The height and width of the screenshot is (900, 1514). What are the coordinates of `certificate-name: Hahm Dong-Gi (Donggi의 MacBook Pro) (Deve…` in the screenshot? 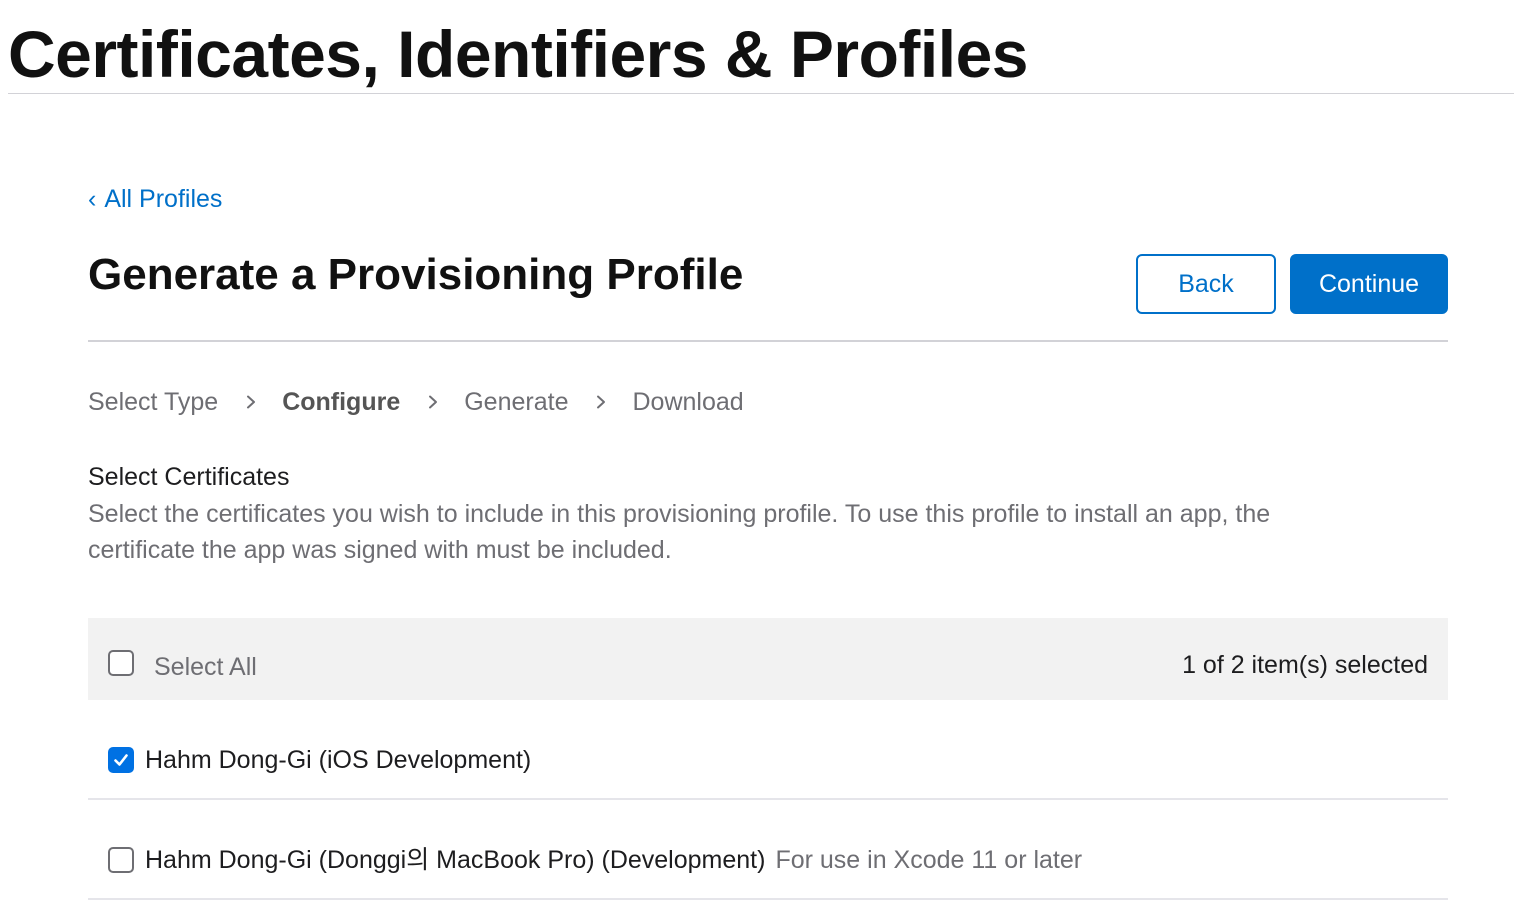 It's located at (455, 860).